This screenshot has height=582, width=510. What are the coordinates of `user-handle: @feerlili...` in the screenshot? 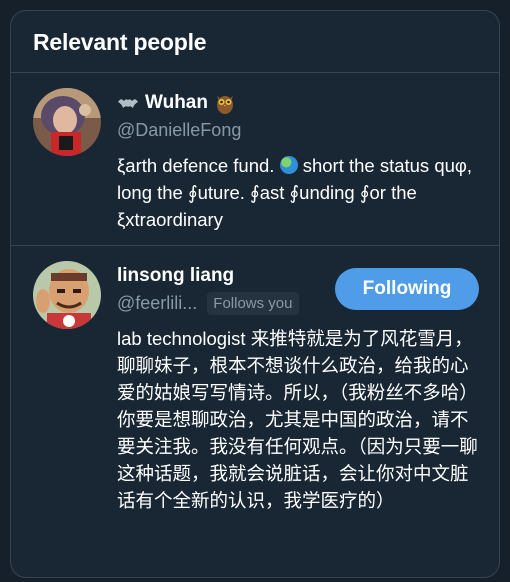 It's located at (157, 303).